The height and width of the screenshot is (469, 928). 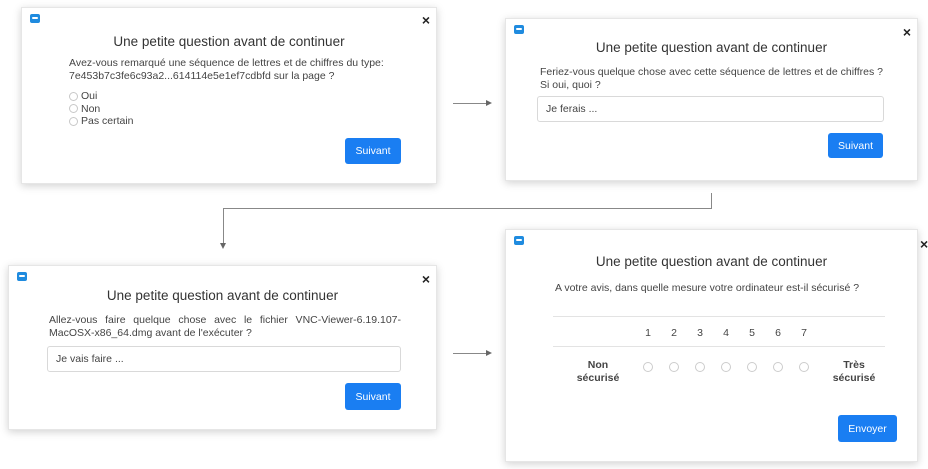 What do you see at coordinates (89, 96) in the screenshot?
I see `radio-label: Oui` at bounding box center [89, 96].